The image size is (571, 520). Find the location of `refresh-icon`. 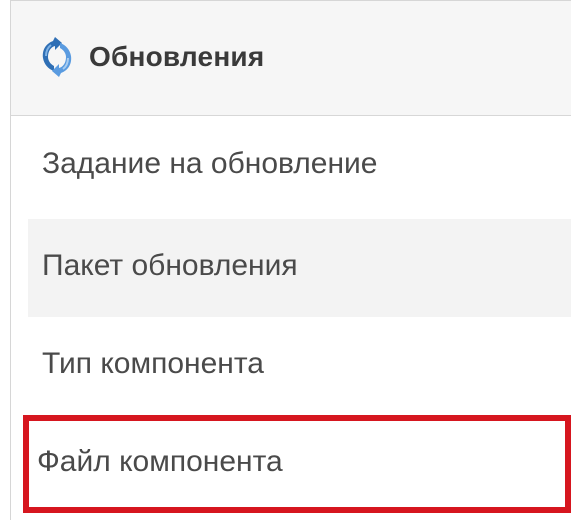

refresh-icon is located at coordinates (57, 57).